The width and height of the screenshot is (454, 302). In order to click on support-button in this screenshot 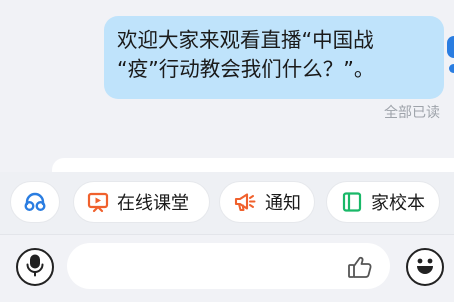, I will do `click(35, 202)`.